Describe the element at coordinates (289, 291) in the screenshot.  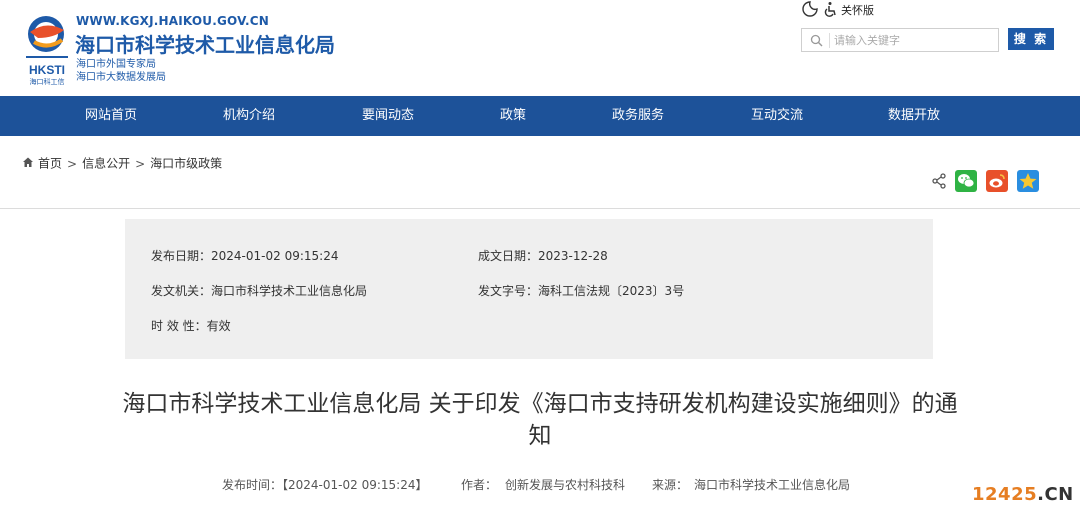
I see `meta-issuer-value: 海口市科学技术工业信息化局` at that location.